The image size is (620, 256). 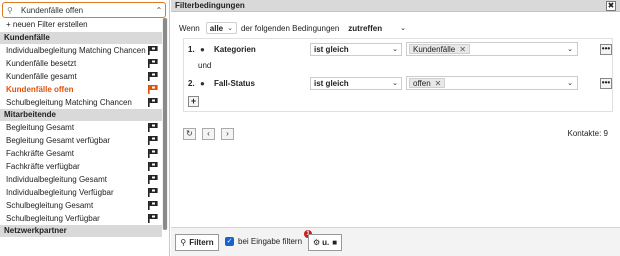 I want to click on settings-button-label: u., so click(x=326, y=242).